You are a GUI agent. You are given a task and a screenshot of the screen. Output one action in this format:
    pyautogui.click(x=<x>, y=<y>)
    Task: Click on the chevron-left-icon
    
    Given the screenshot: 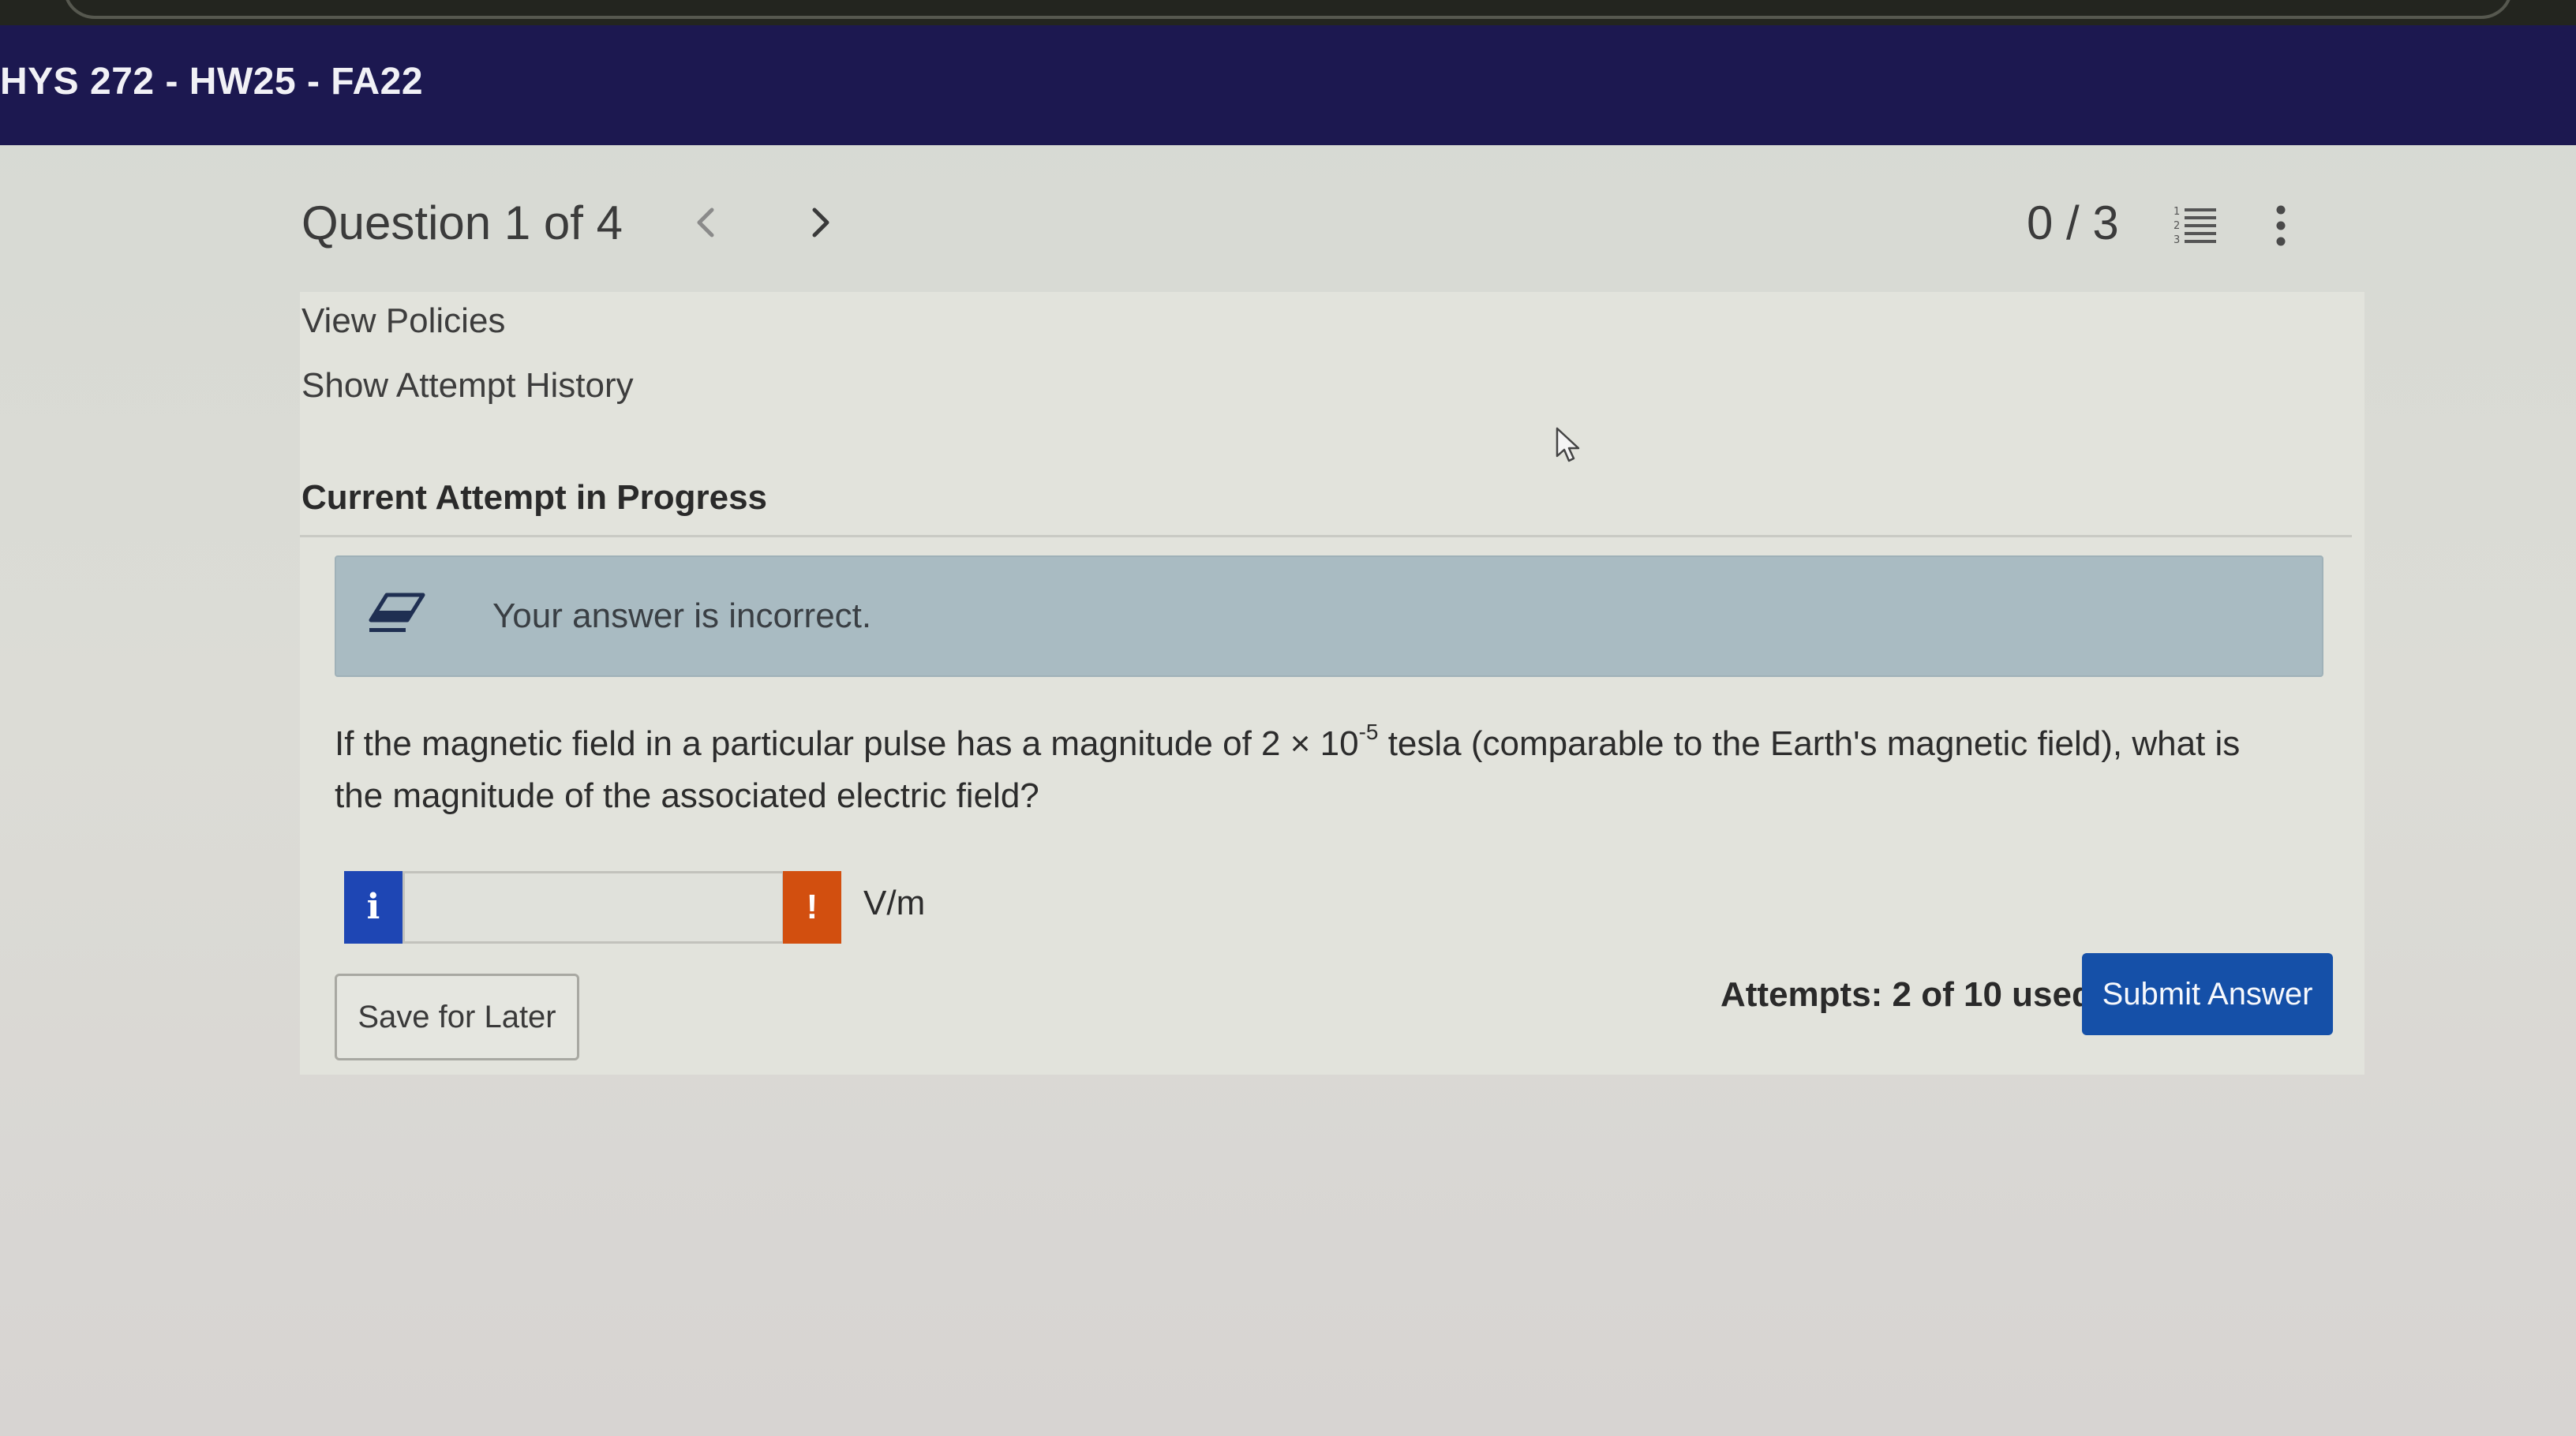 What is the action you would take?
    pyautogui.click(x=706, y=222)
    